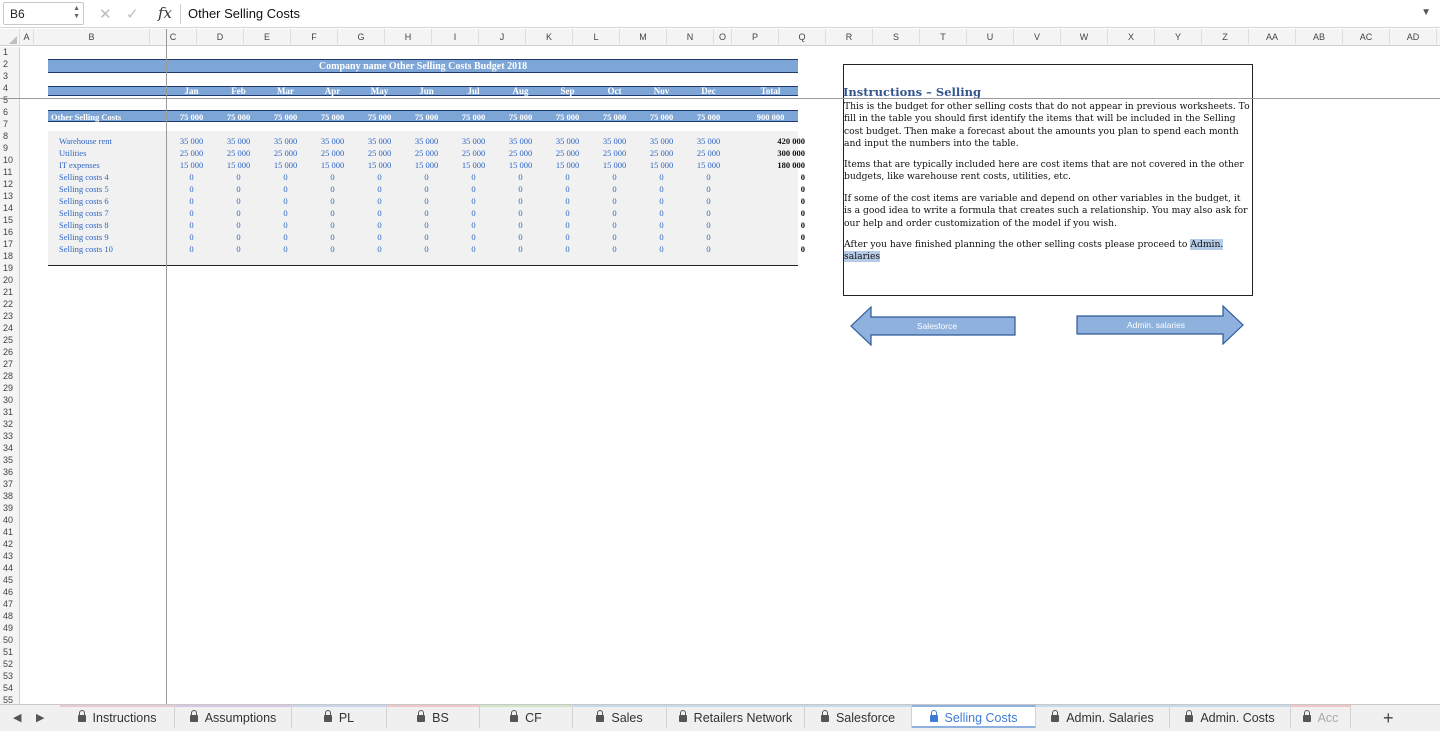  I want to click on row-header-39: 39, so click(10, 508).